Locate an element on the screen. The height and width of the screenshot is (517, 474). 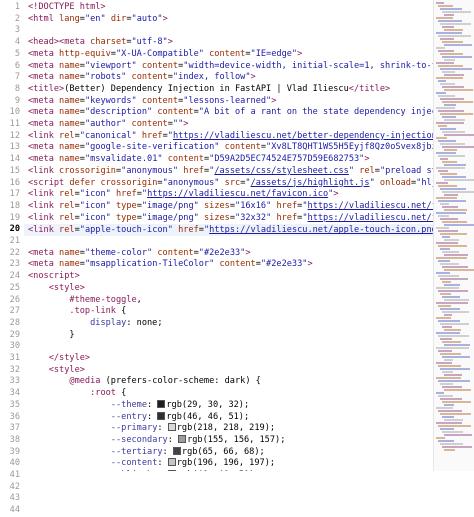
line-number: 10 is located at coordinates (14, 112).